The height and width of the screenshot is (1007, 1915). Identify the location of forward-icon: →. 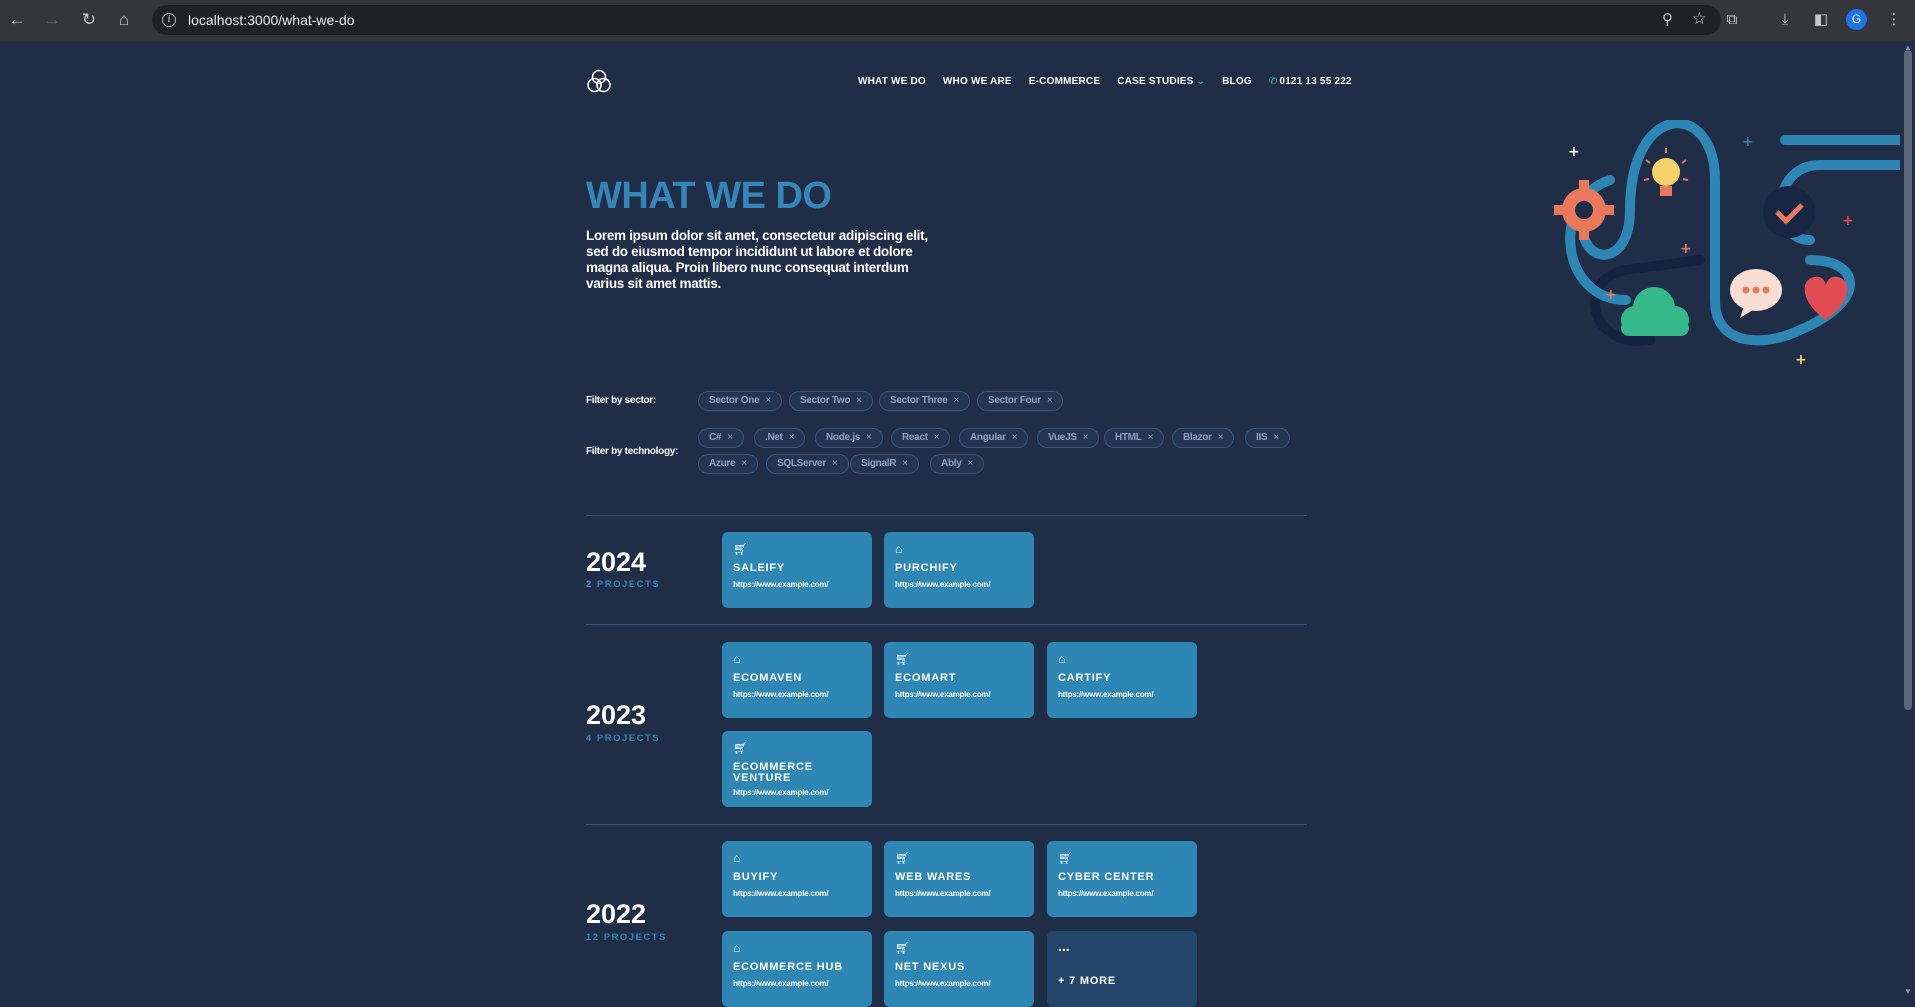
(52, 20).